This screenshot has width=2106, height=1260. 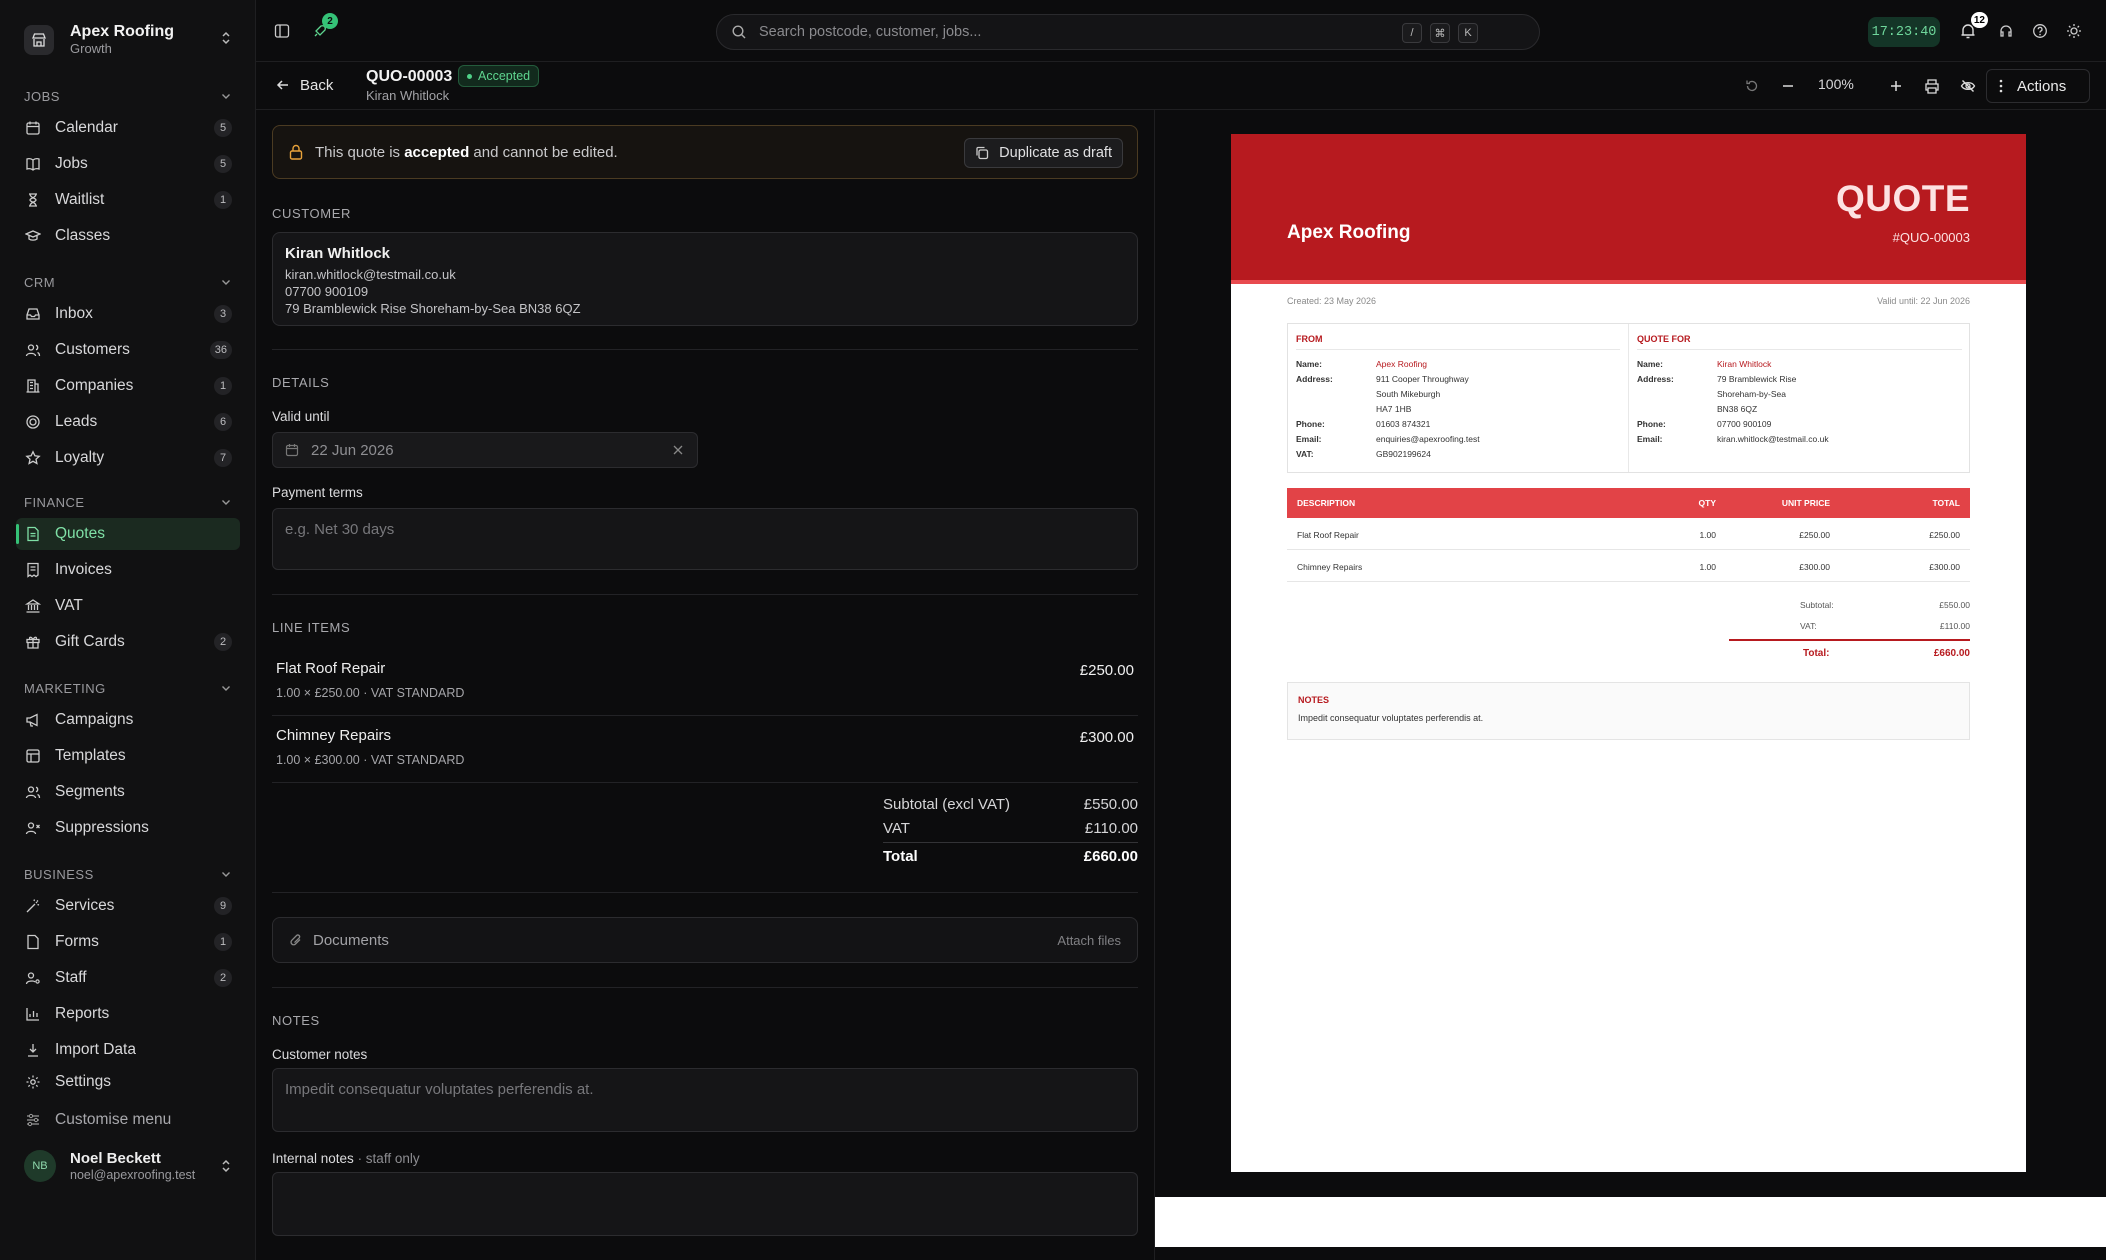 I want to click on paperclip-icon, so click(x=296, y=940).